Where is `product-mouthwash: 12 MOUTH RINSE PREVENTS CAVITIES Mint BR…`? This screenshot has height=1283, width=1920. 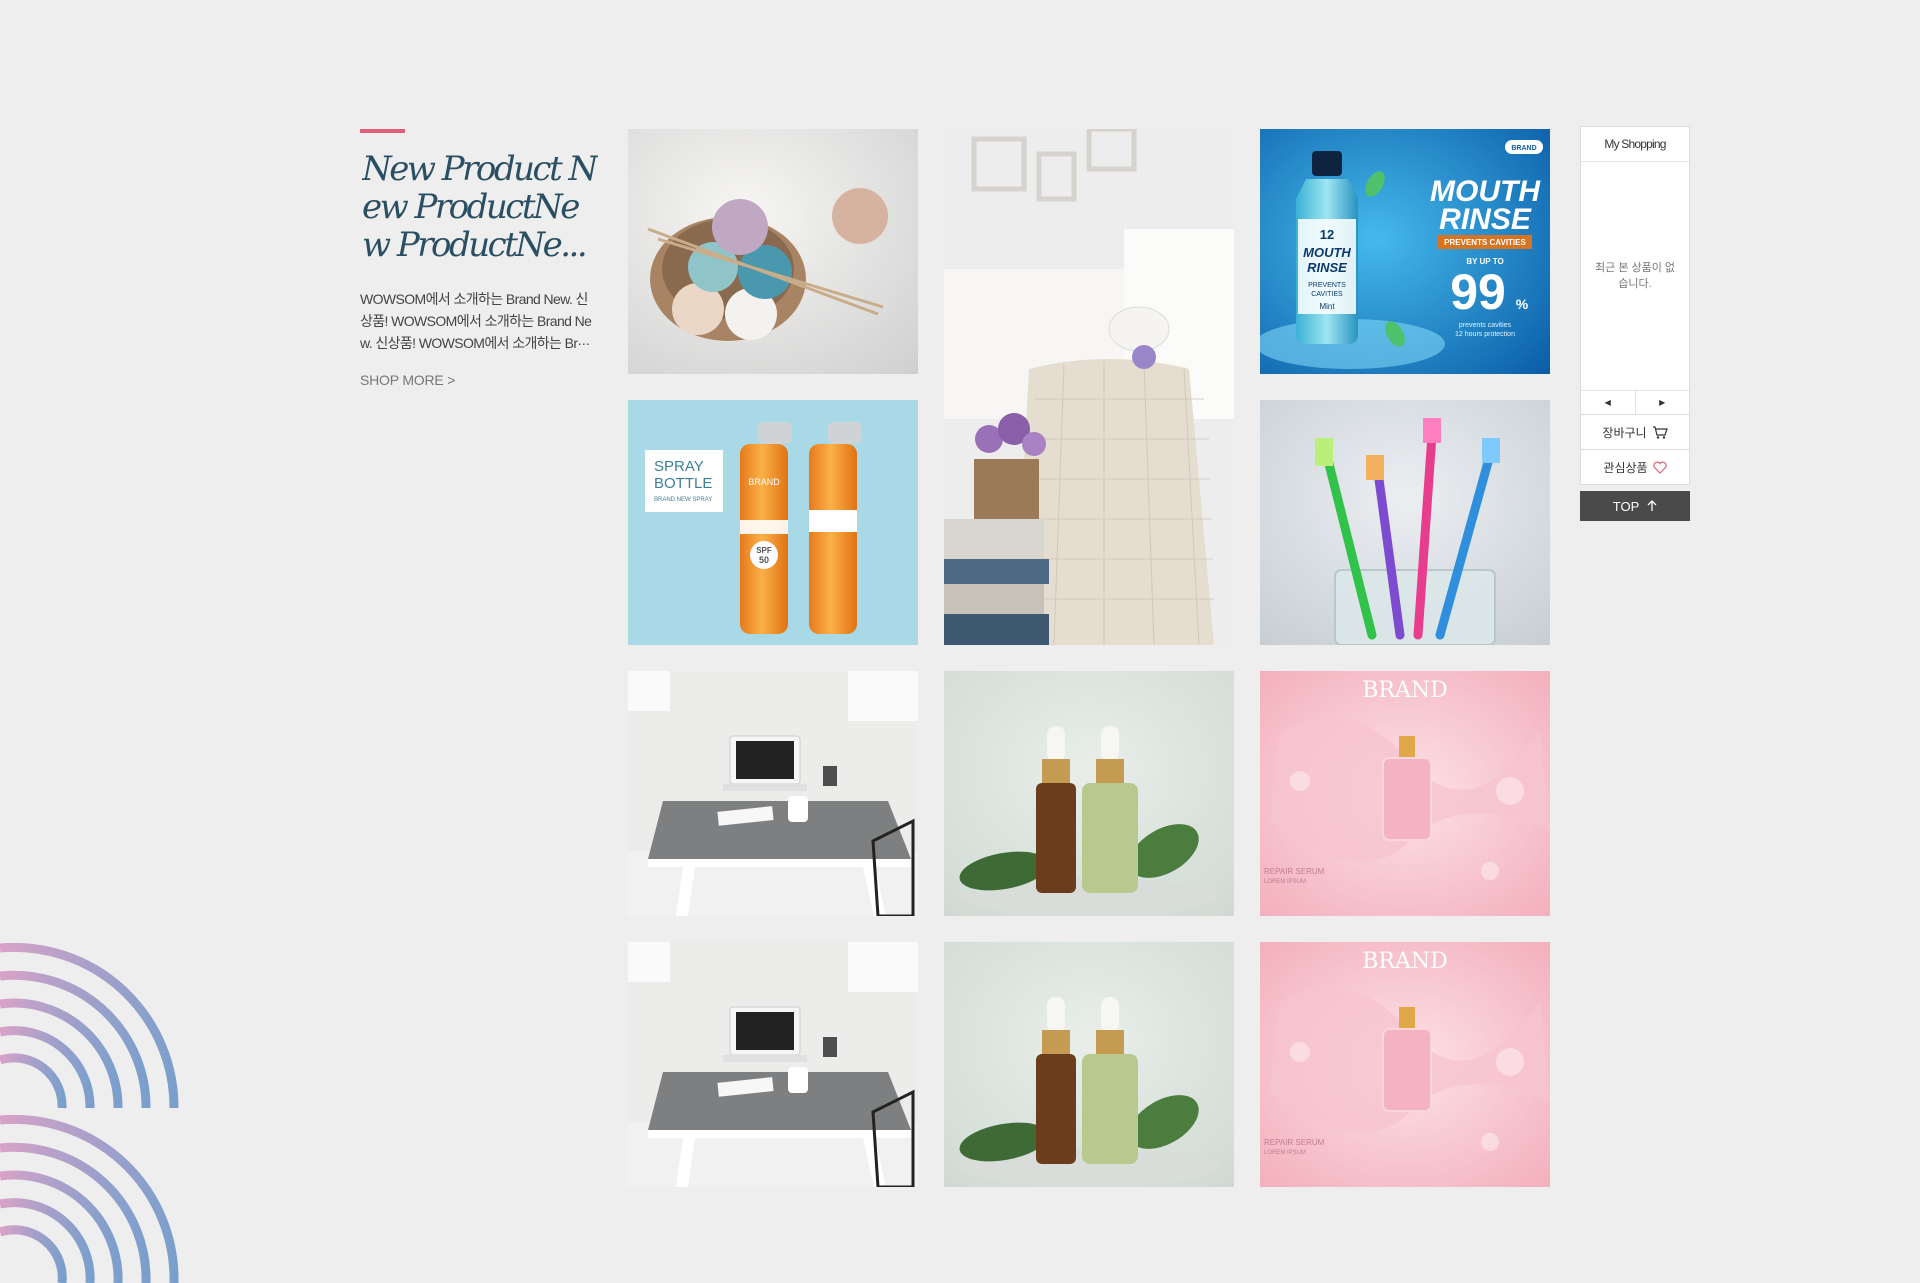 product-mouthwash: 12 MOUTH RINSE PREVENTS CAVITIES Mint BR… is located at coordinates (1405, 251).